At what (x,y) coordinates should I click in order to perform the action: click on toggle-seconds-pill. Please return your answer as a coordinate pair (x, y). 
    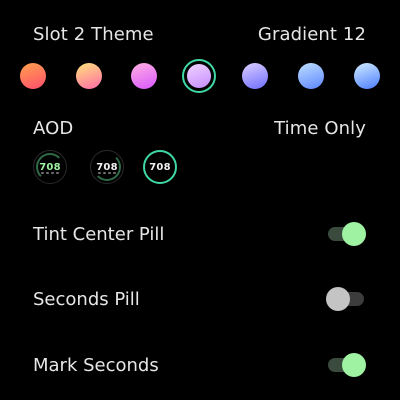
    Looking at the image, I should click on (346, 299).